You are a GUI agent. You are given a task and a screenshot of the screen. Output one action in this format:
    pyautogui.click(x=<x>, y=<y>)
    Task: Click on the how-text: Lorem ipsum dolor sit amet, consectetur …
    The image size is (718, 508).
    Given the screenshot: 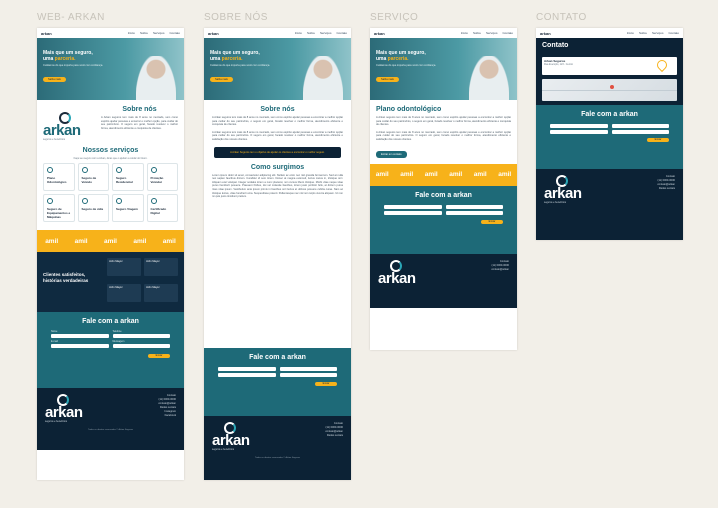 What is the action you would take?
    pyautogui.click(x=277, y=186)
    